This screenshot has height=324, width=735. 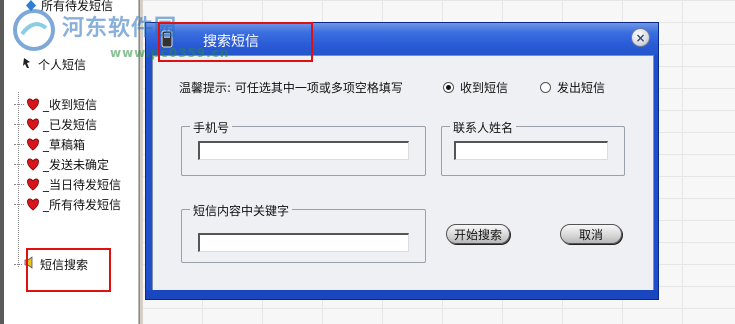 What do you see at coordinates (82, 204) in the screenshot?
I see `tree-item-label: _所有待发短信` at bounding box center [82, 204].